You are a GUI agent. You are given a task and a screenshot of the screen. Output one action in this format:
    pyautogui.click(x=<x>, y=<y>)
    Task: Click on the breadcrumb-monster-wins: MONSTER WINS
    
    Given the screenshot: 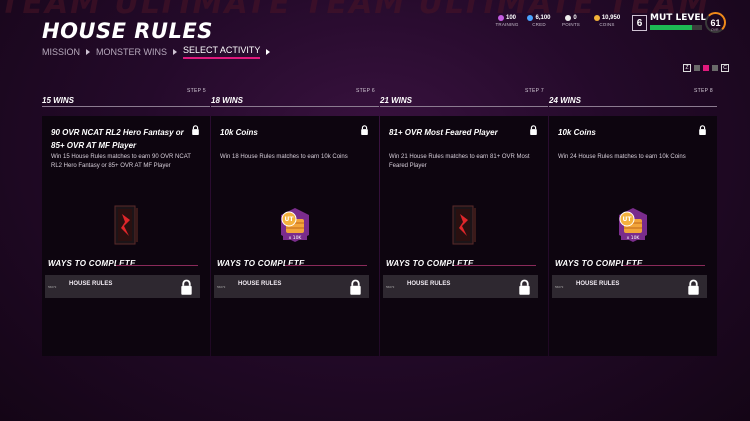 What is the action you would take?
    pyautogui.click(x=131, y=52)
    